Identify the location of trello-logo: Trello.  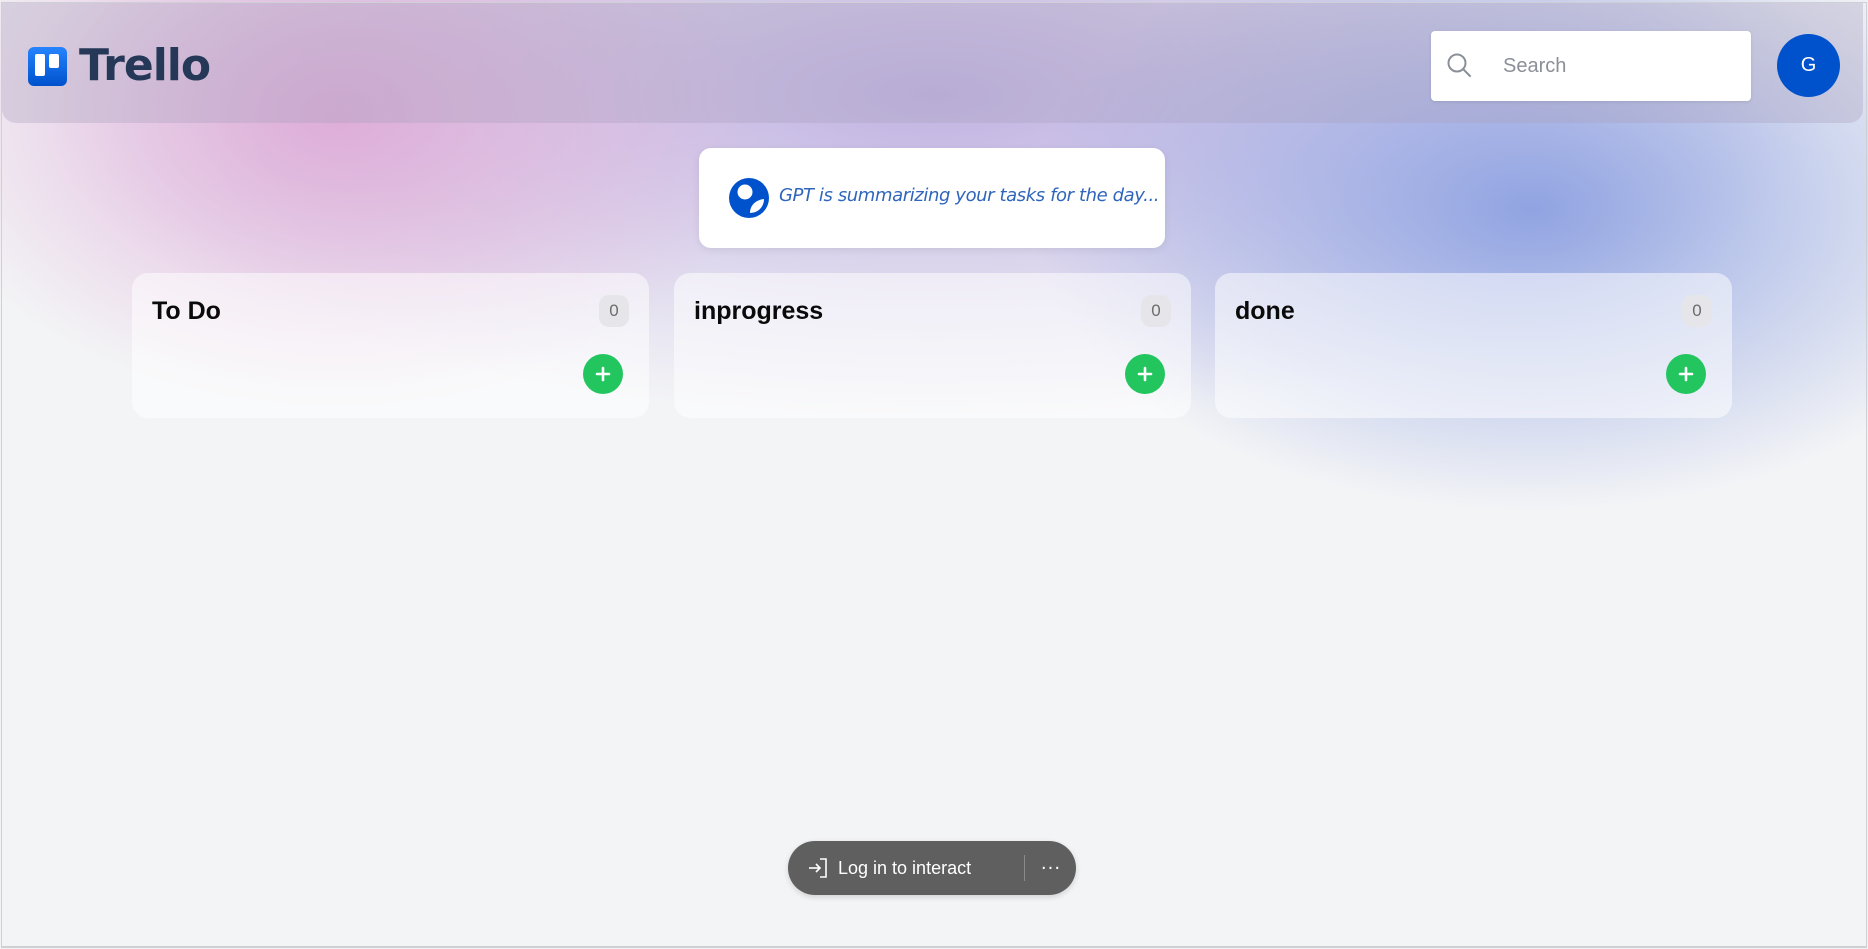
(119, 65).